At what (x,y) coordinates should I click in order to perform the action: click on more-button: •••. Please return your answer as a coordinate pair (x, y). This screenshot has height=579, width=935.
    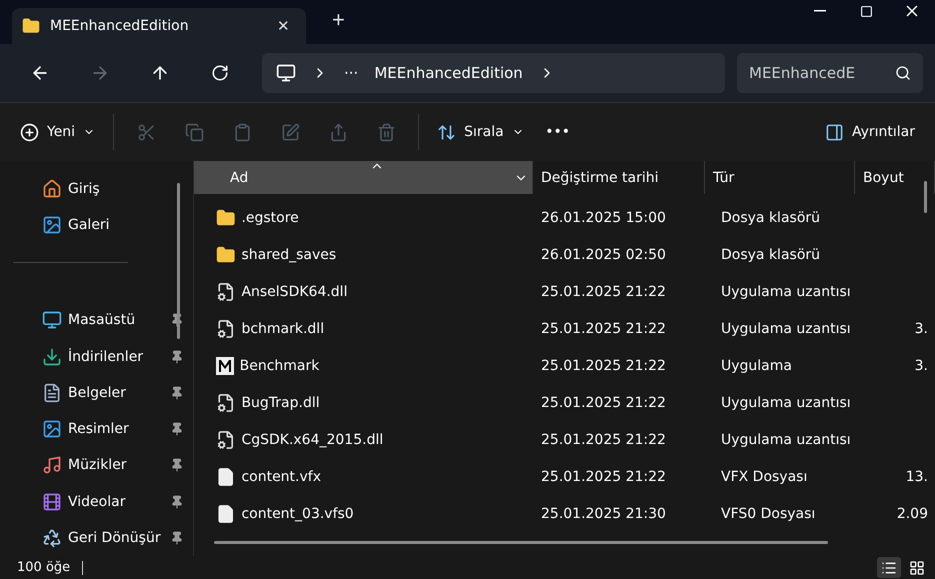
    Looking at the image, I should click on (558, 132).